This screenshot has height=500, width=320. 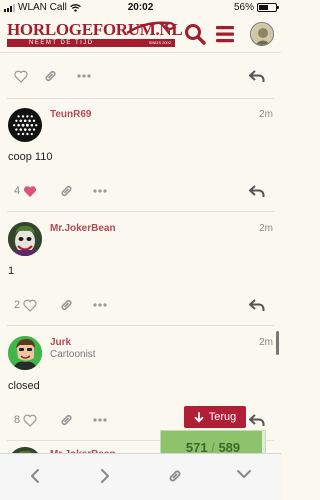 What do you see at coordinates (105, 476) in the screenshot?
I see `forward-icon` at bounding box center [105, 476].